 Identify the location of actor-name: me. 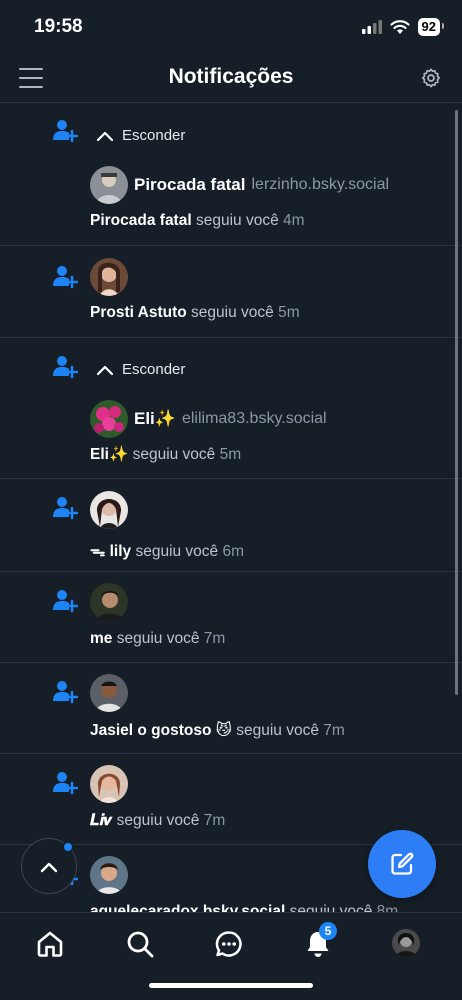
(101, 638).